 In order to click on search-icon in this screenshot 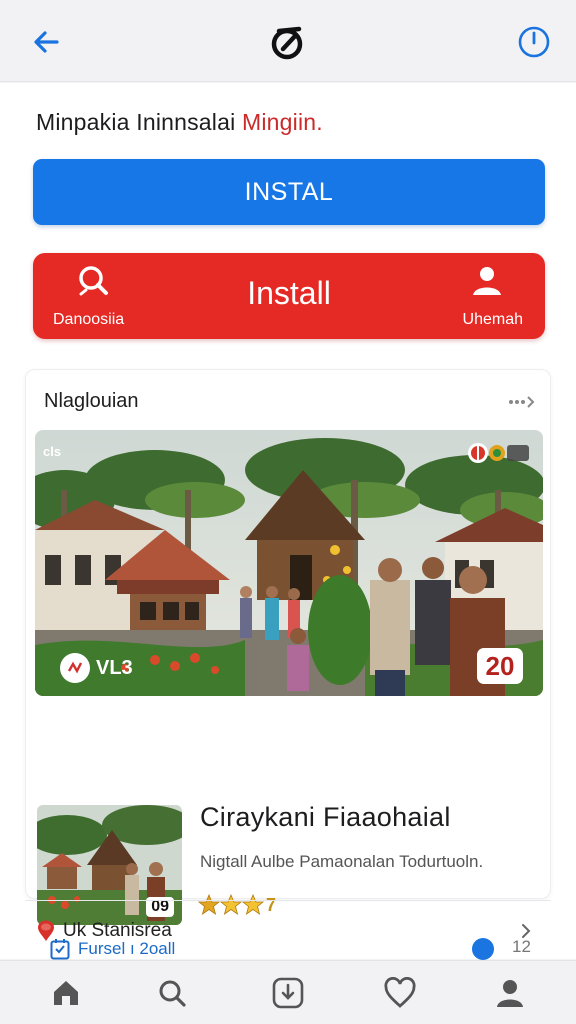, I will do `click(172, 993)`.